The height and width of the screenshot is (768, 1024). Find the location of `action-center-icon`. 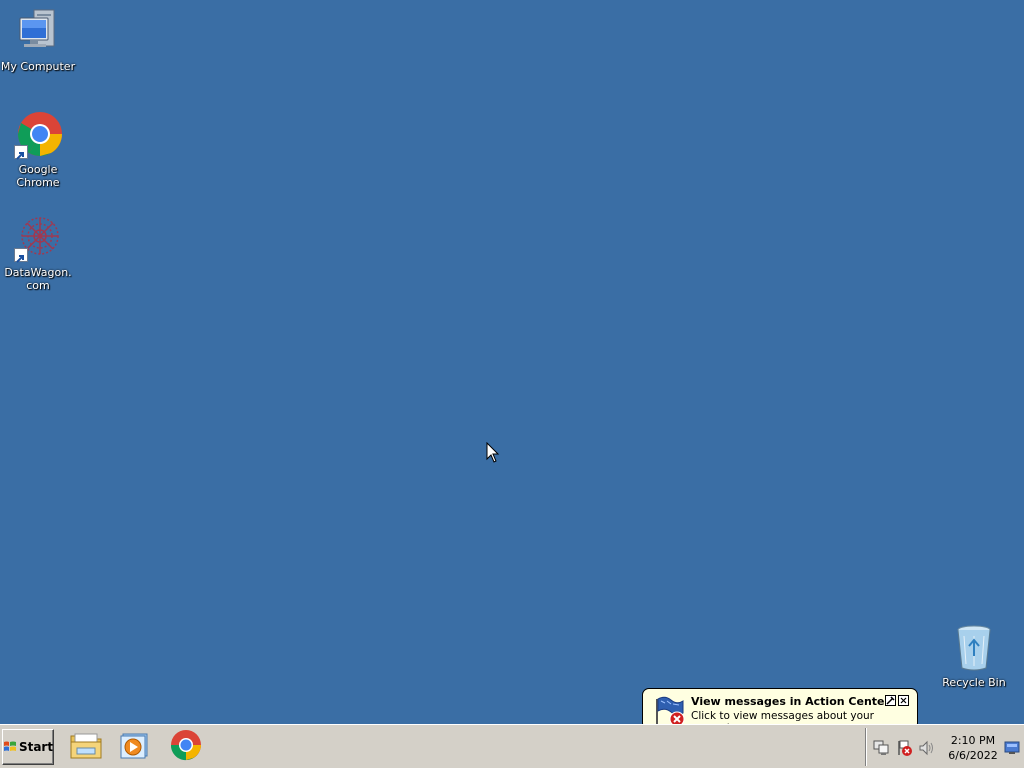

action-center-icon is located at coordinates (905, 748).